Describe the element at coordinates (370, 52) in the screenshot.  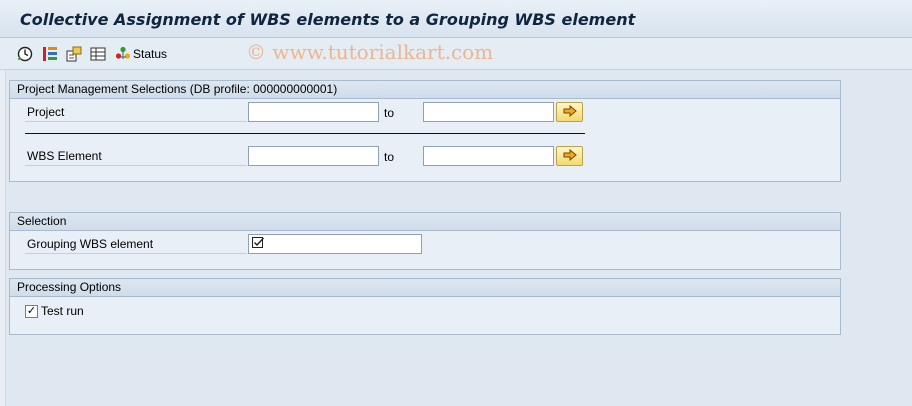
I see `watermark: © www.tutorialkart.com` at that location.